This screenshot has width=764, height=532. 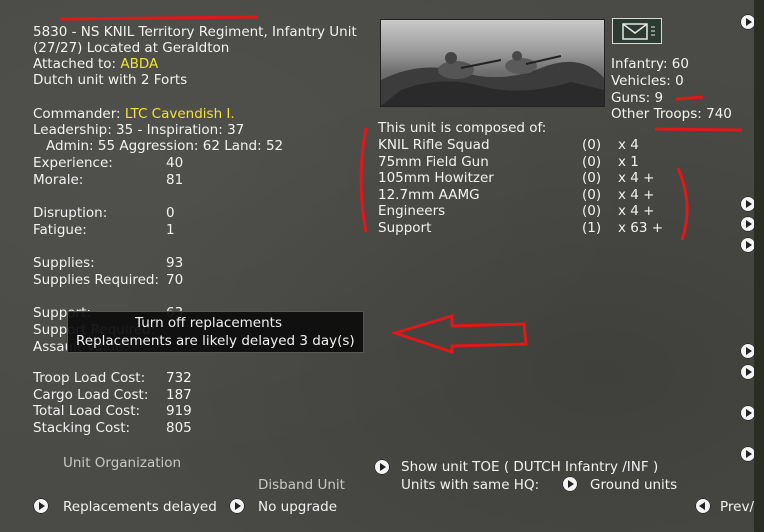 What do you see at coordinates (459, 334) in the screenshot?
I see `annotation-arrow` at bounding box center [459, 334].